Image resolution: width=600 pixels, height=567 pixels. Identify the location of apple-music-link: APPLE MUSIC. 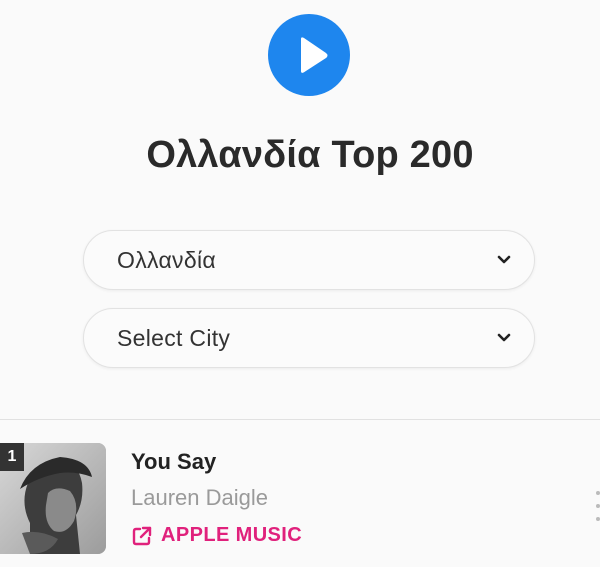
(216, 535).